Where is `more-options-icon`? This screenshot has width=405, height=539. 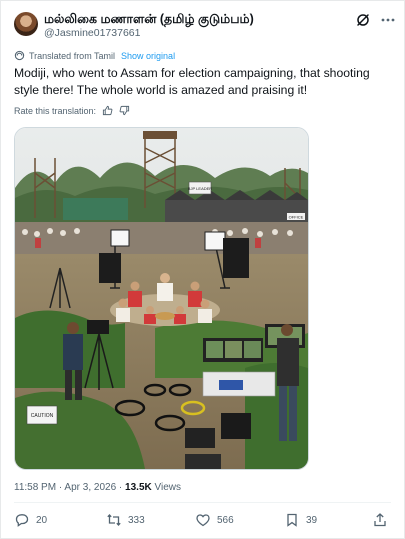
more-options-icon is located at coordinates (388, 20).